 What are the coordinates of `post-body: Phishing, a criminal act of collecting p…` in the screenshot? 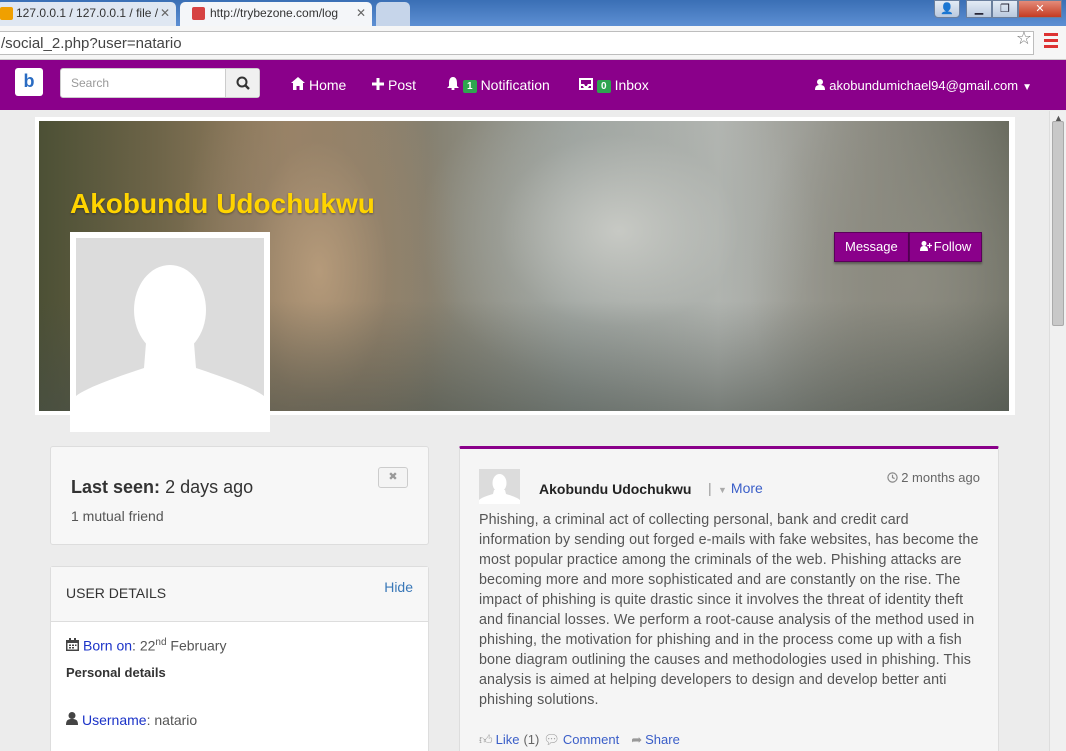 It's located at (729, 610).